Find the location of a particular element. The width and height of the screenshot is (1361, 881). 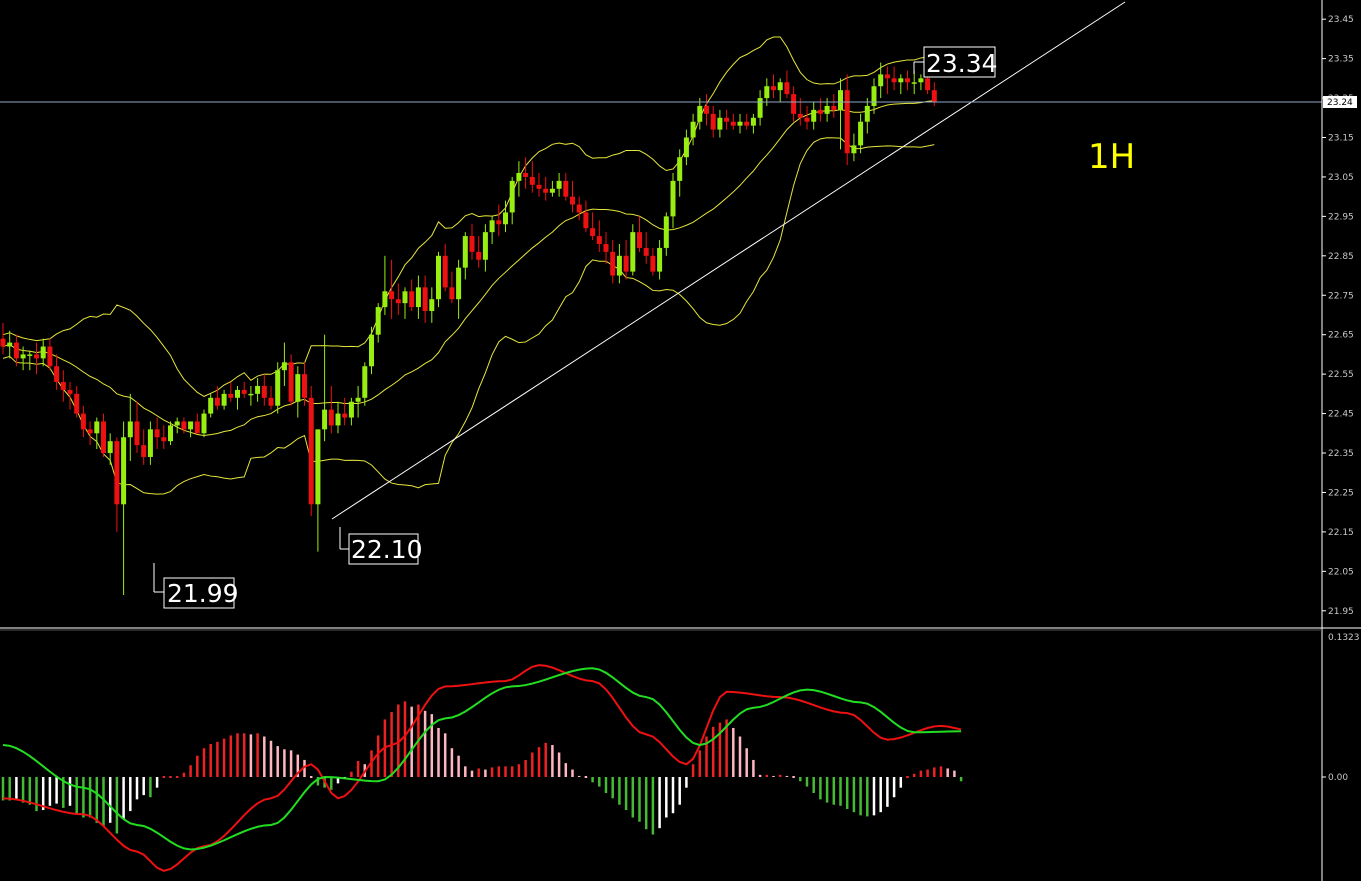

price-tick-label: 22.25 is located at coordinates (1341, 493).